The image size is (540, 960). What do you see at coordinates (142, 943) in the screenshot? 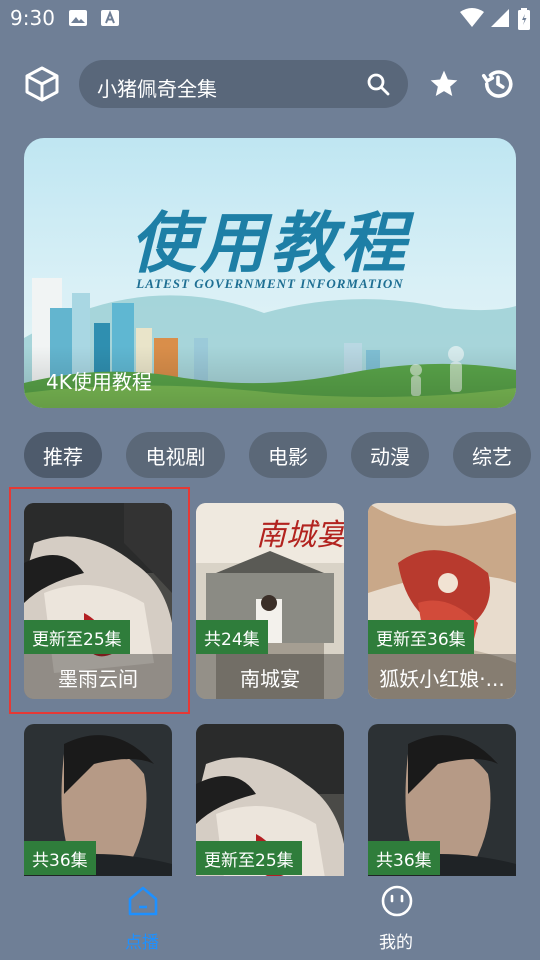
I see `nav-home-label: 点播` at bounding box center [142, 943].